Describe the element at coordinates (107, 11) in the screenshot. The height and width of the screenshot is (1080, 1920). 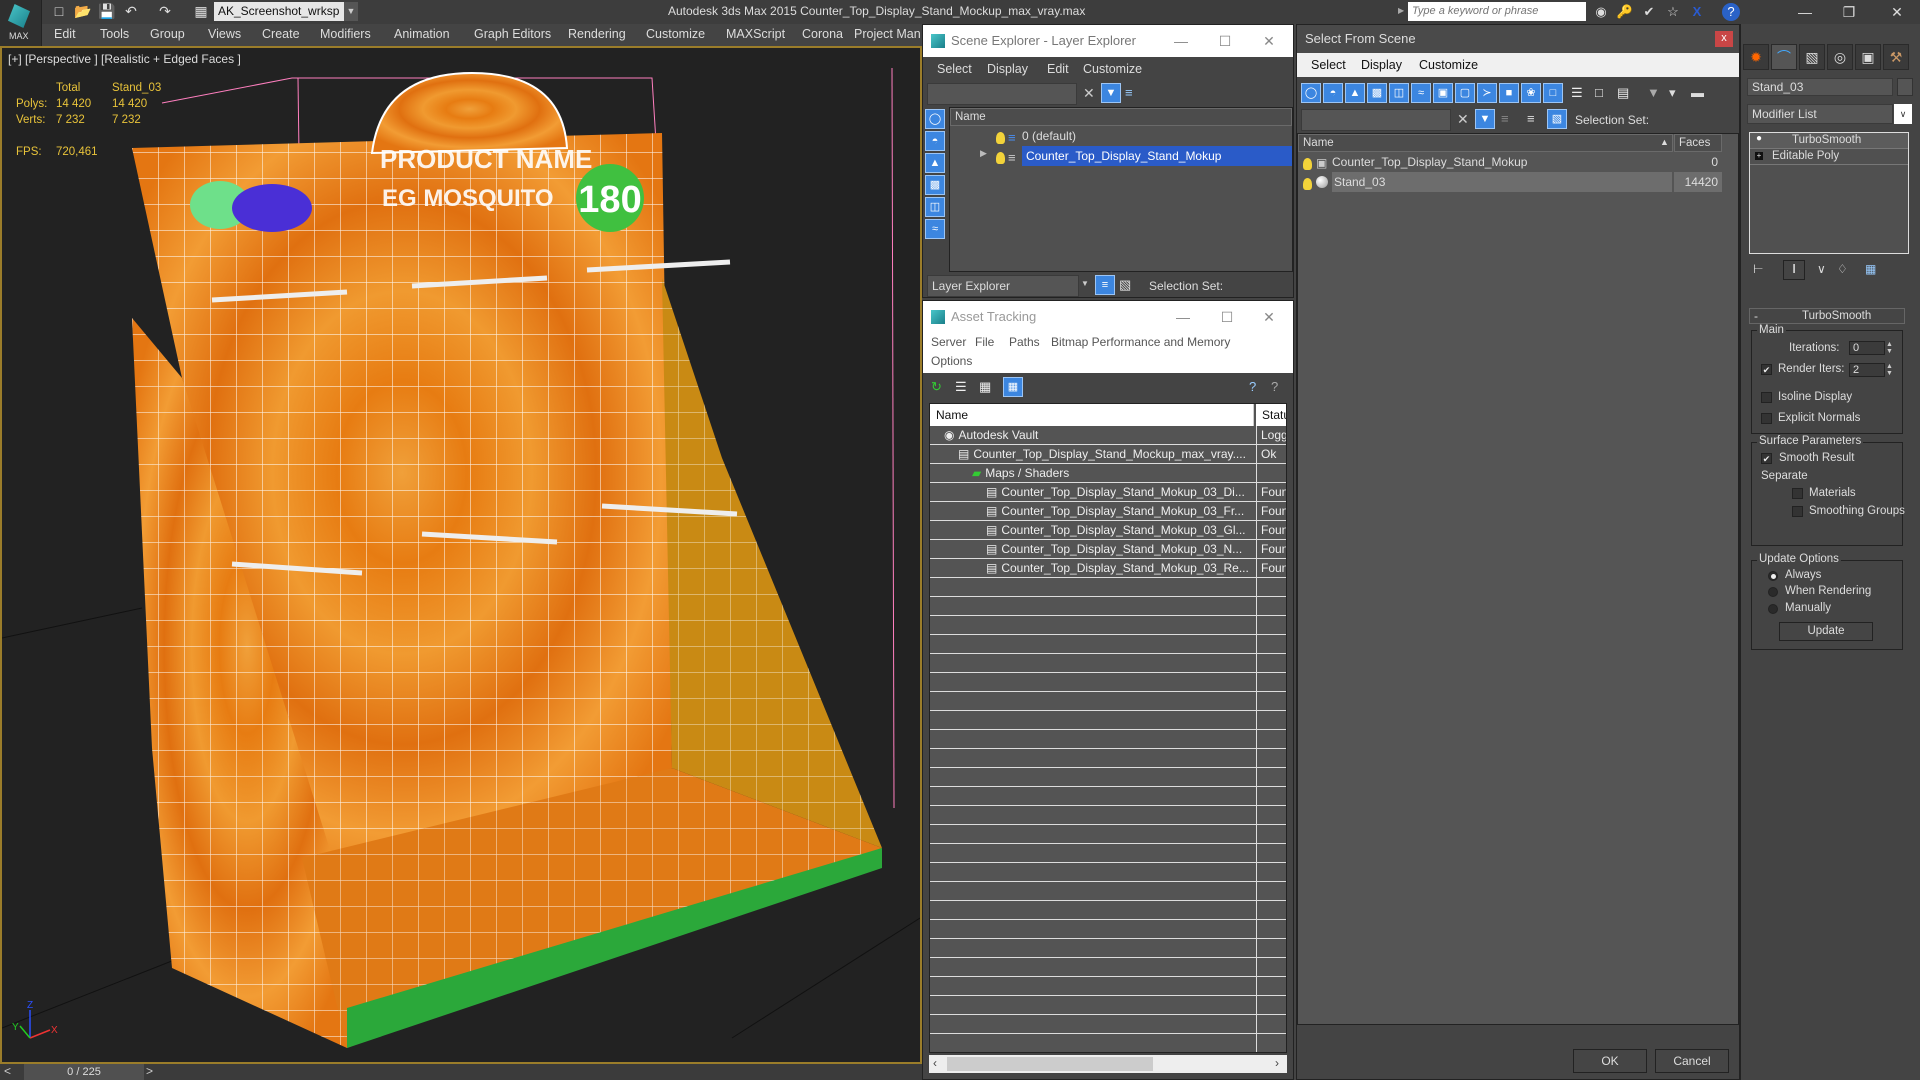
I see `save-icon: 💾` at that location.